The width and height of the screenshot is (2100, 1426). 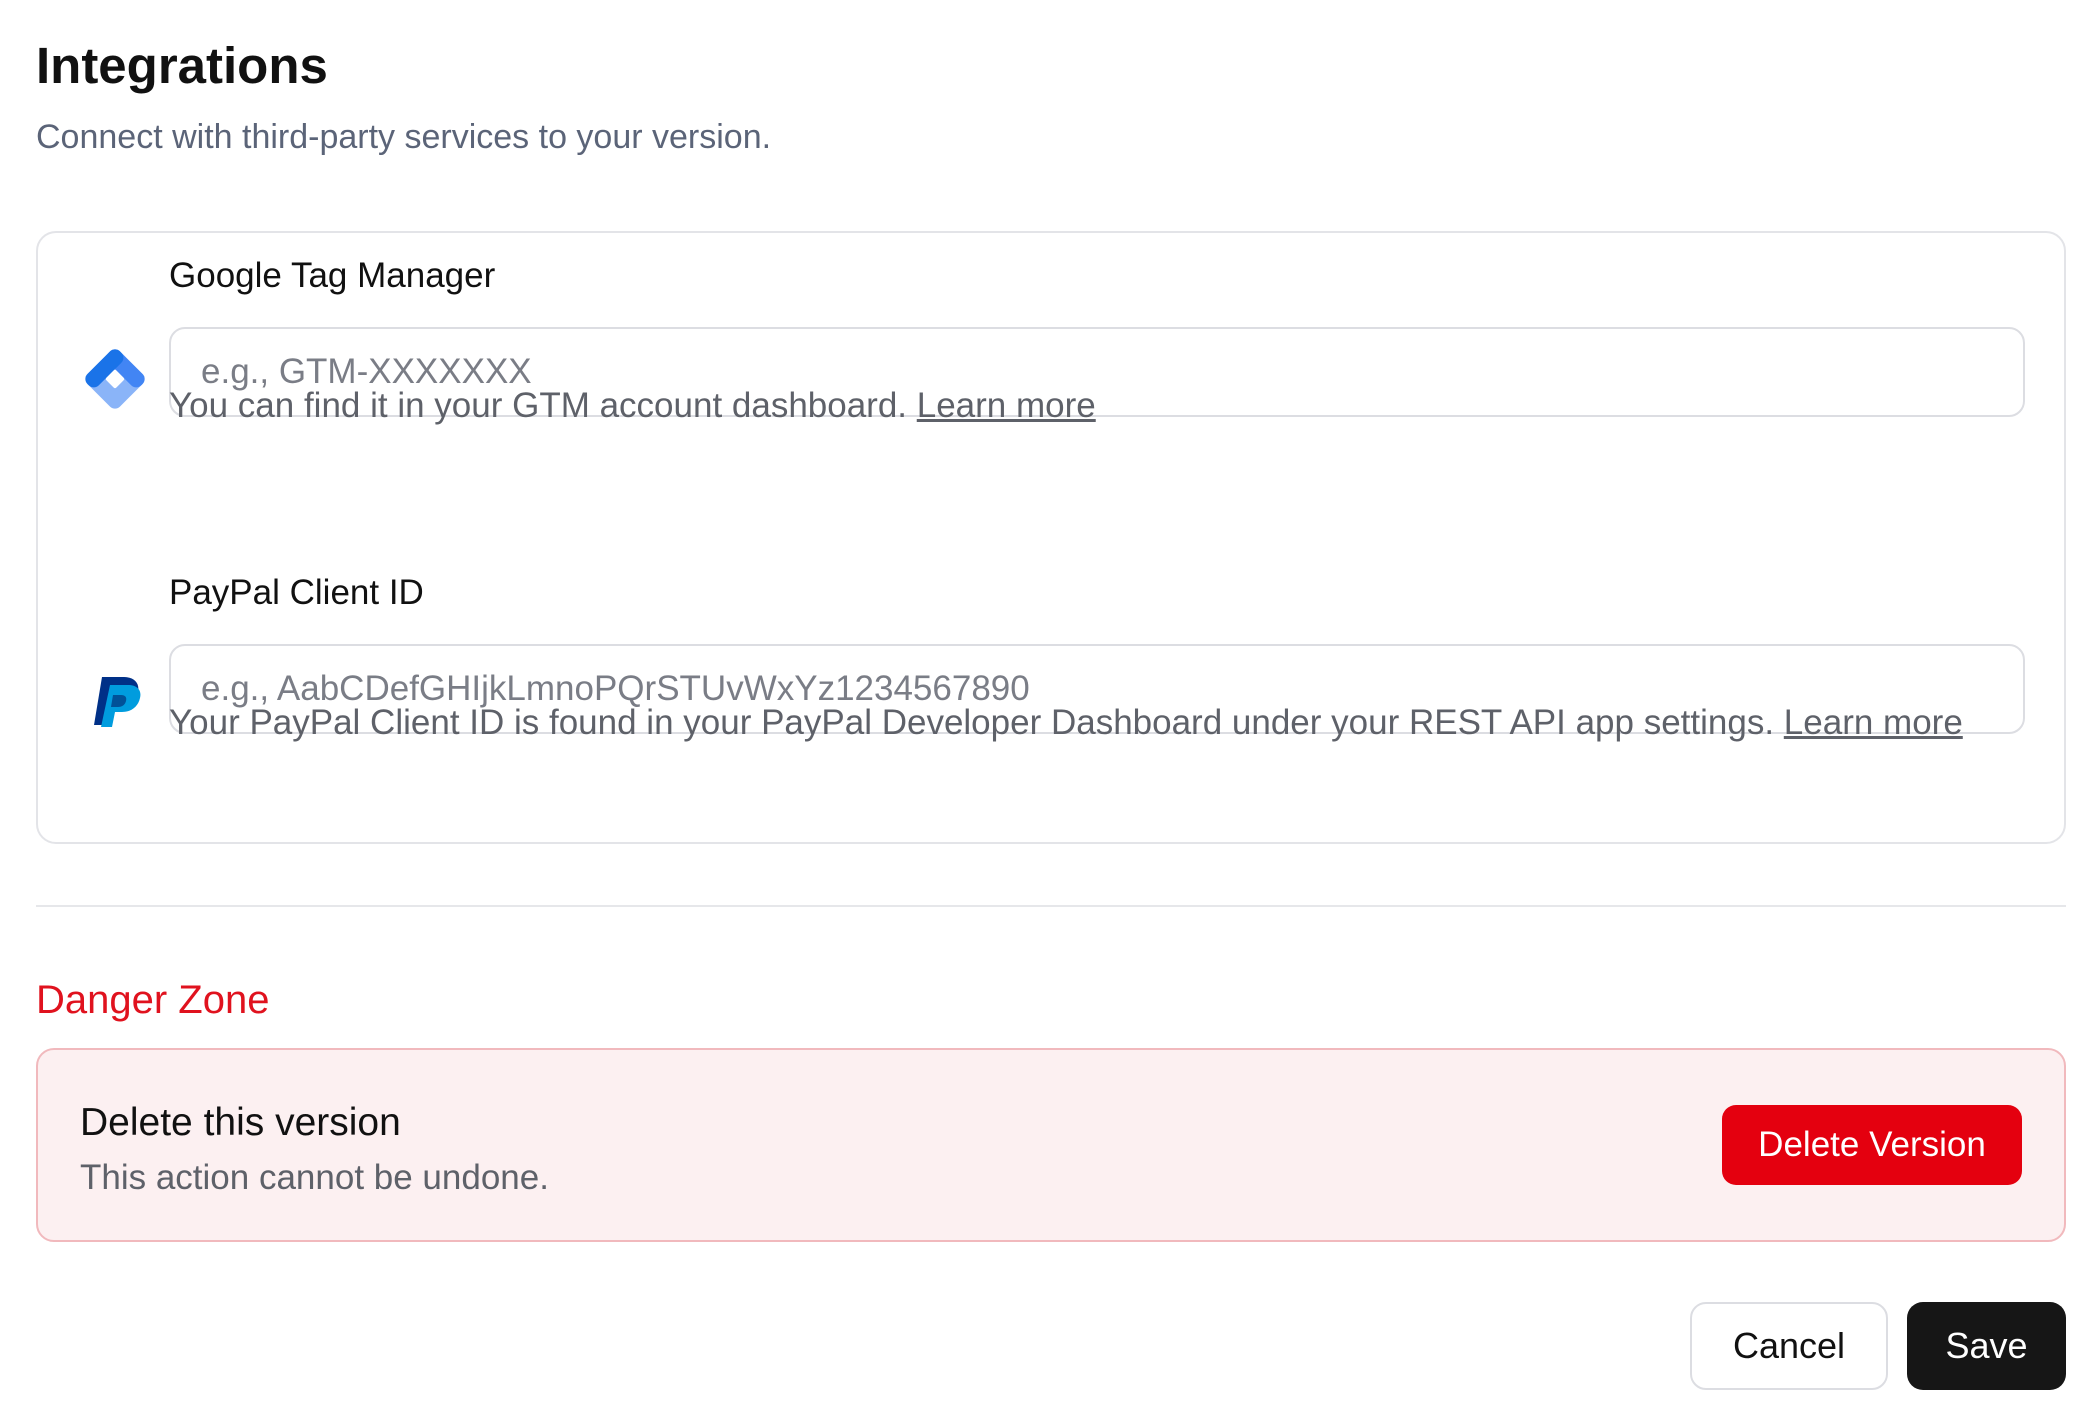 What do you see at coordinates (115, 700) in the screenshot?
I see `paypal-icon` at bounding box center [115, 700].